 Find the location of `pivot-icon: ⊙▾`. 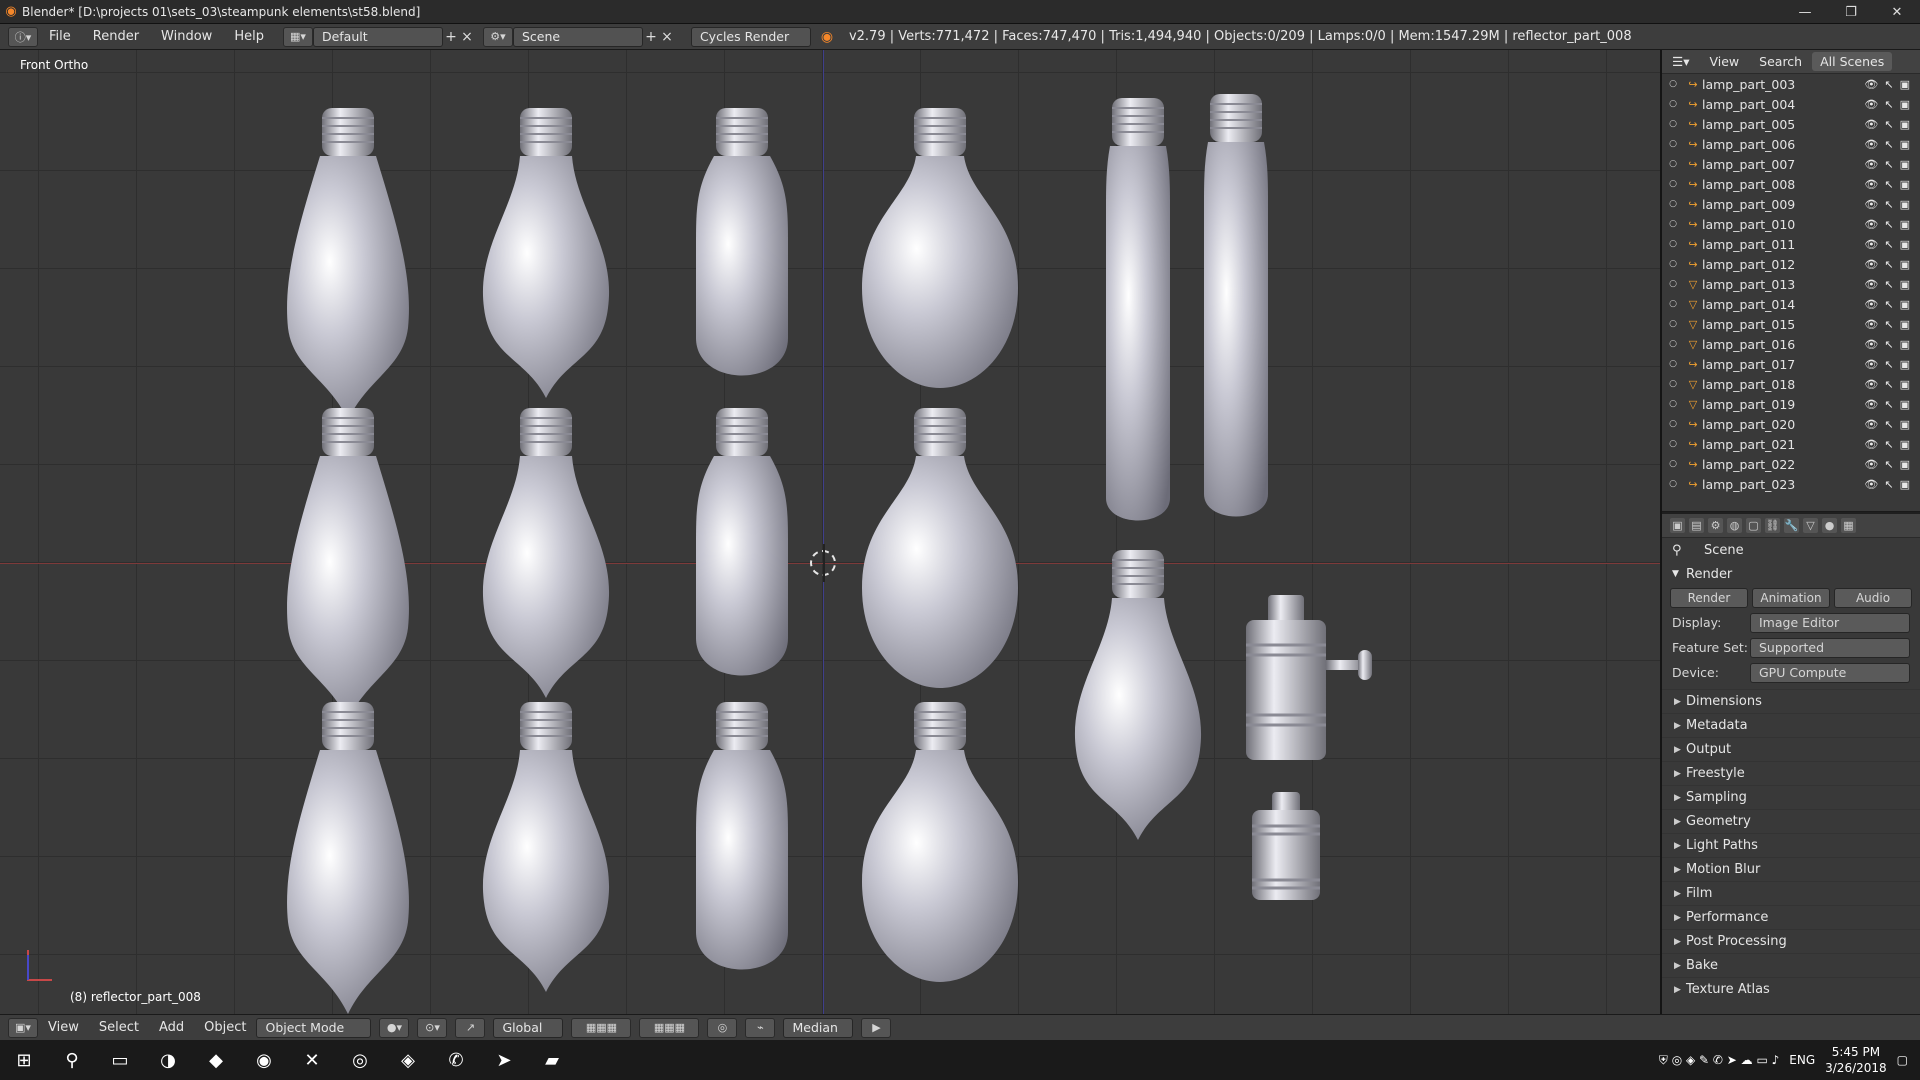

pivot-icon: ⊙▾ is located at coordinates (432, 1027).